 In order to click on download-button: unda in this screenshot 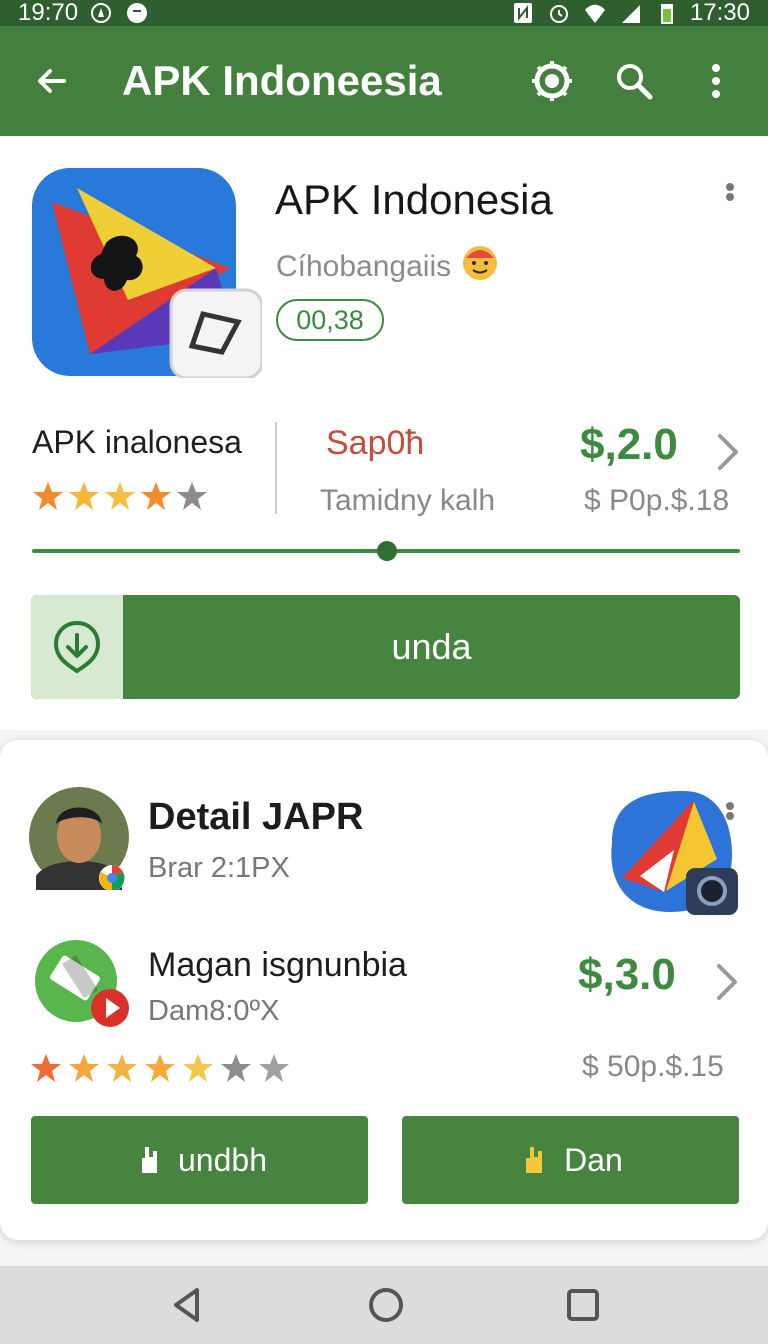, I will do `click(385, 647)`.